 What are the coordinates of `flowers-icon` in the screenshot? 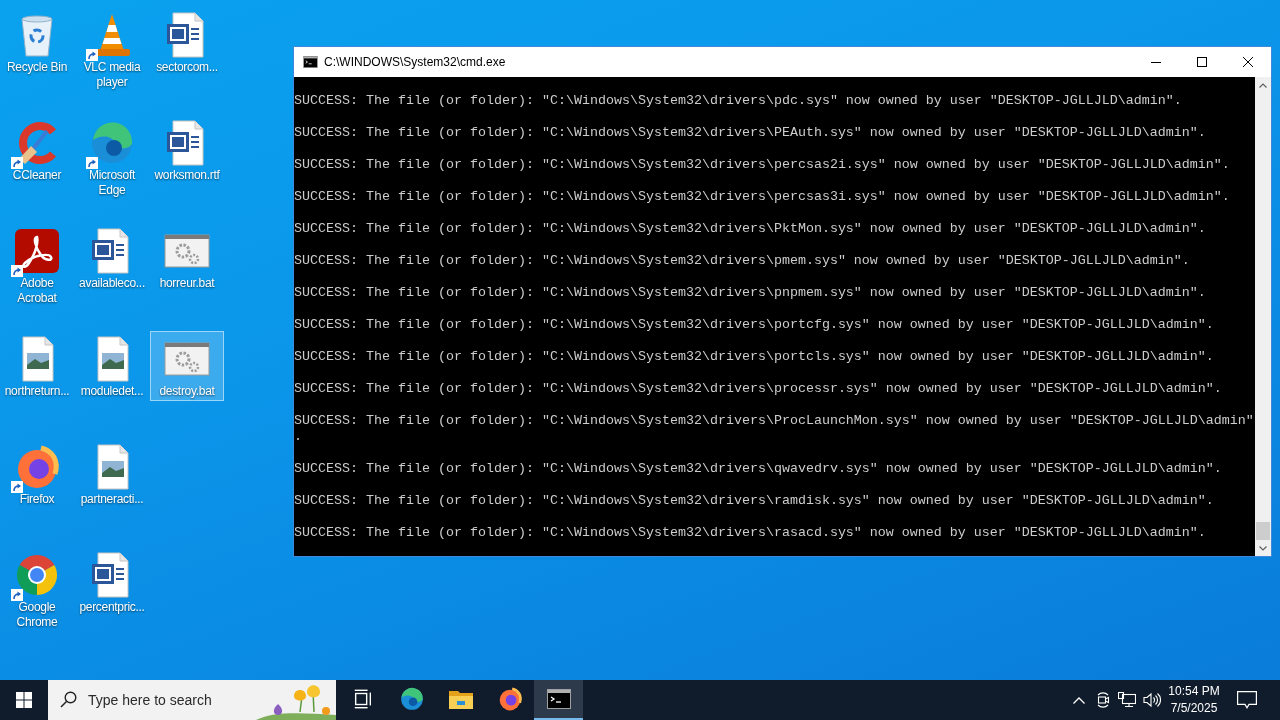 It's located at (296, 701).